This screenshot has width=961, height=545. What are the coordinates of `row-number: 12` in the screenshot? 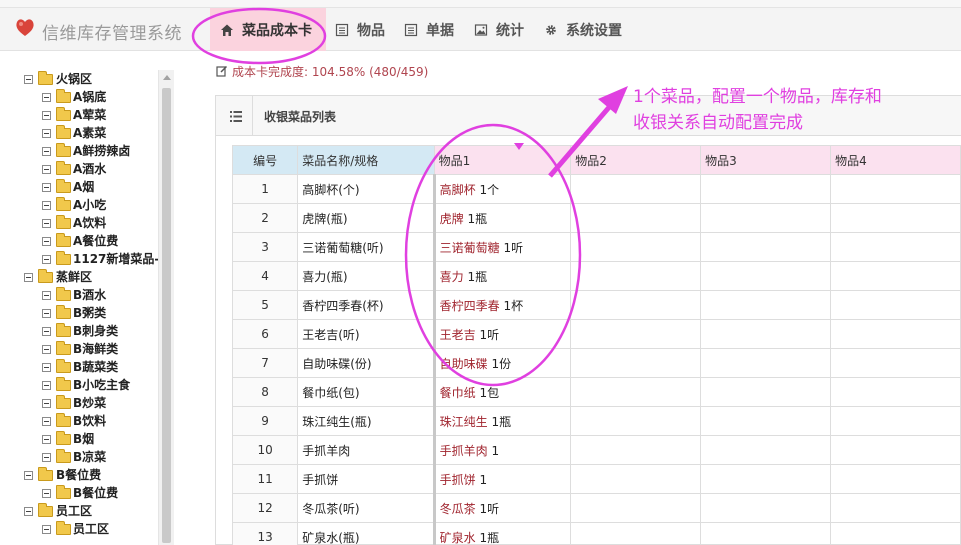 It's located at (265, 508).